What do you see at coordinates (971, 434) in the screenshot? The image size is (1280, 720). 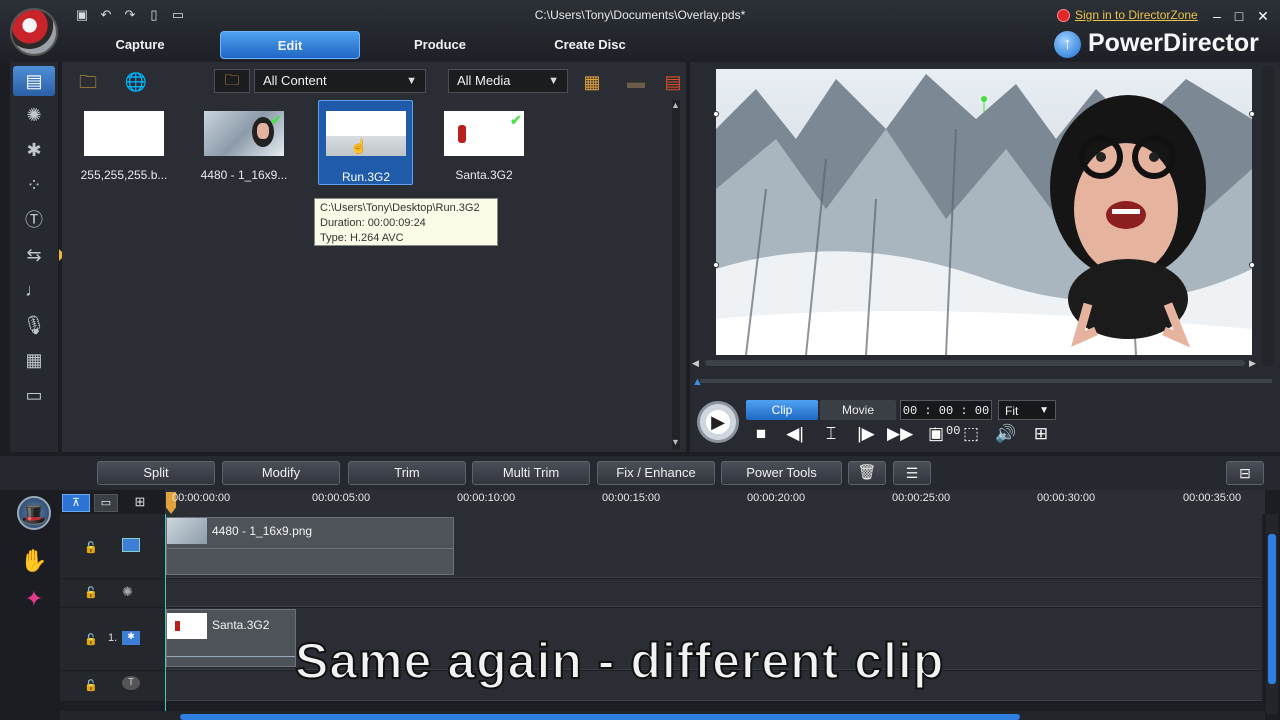 I see `undock-icon: ⬚` at bounding box center [971, 434].